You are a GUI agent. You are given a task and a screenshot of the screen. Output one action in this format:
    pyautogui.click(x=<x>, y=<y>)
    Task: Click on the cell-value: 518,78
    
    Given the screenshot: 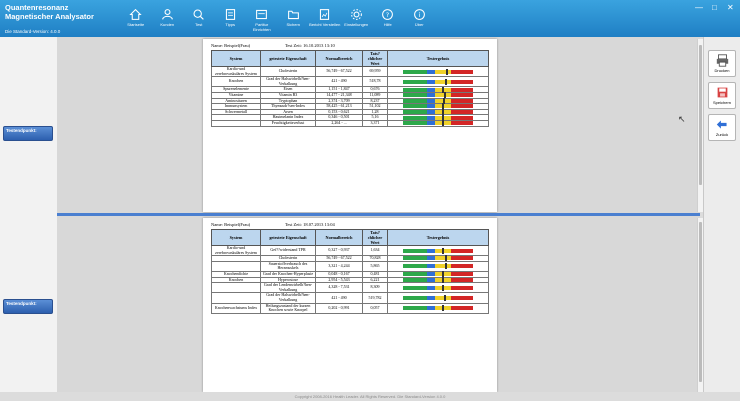 What is the action you would take?
    pyautogui.click(x=375, y=82)
    